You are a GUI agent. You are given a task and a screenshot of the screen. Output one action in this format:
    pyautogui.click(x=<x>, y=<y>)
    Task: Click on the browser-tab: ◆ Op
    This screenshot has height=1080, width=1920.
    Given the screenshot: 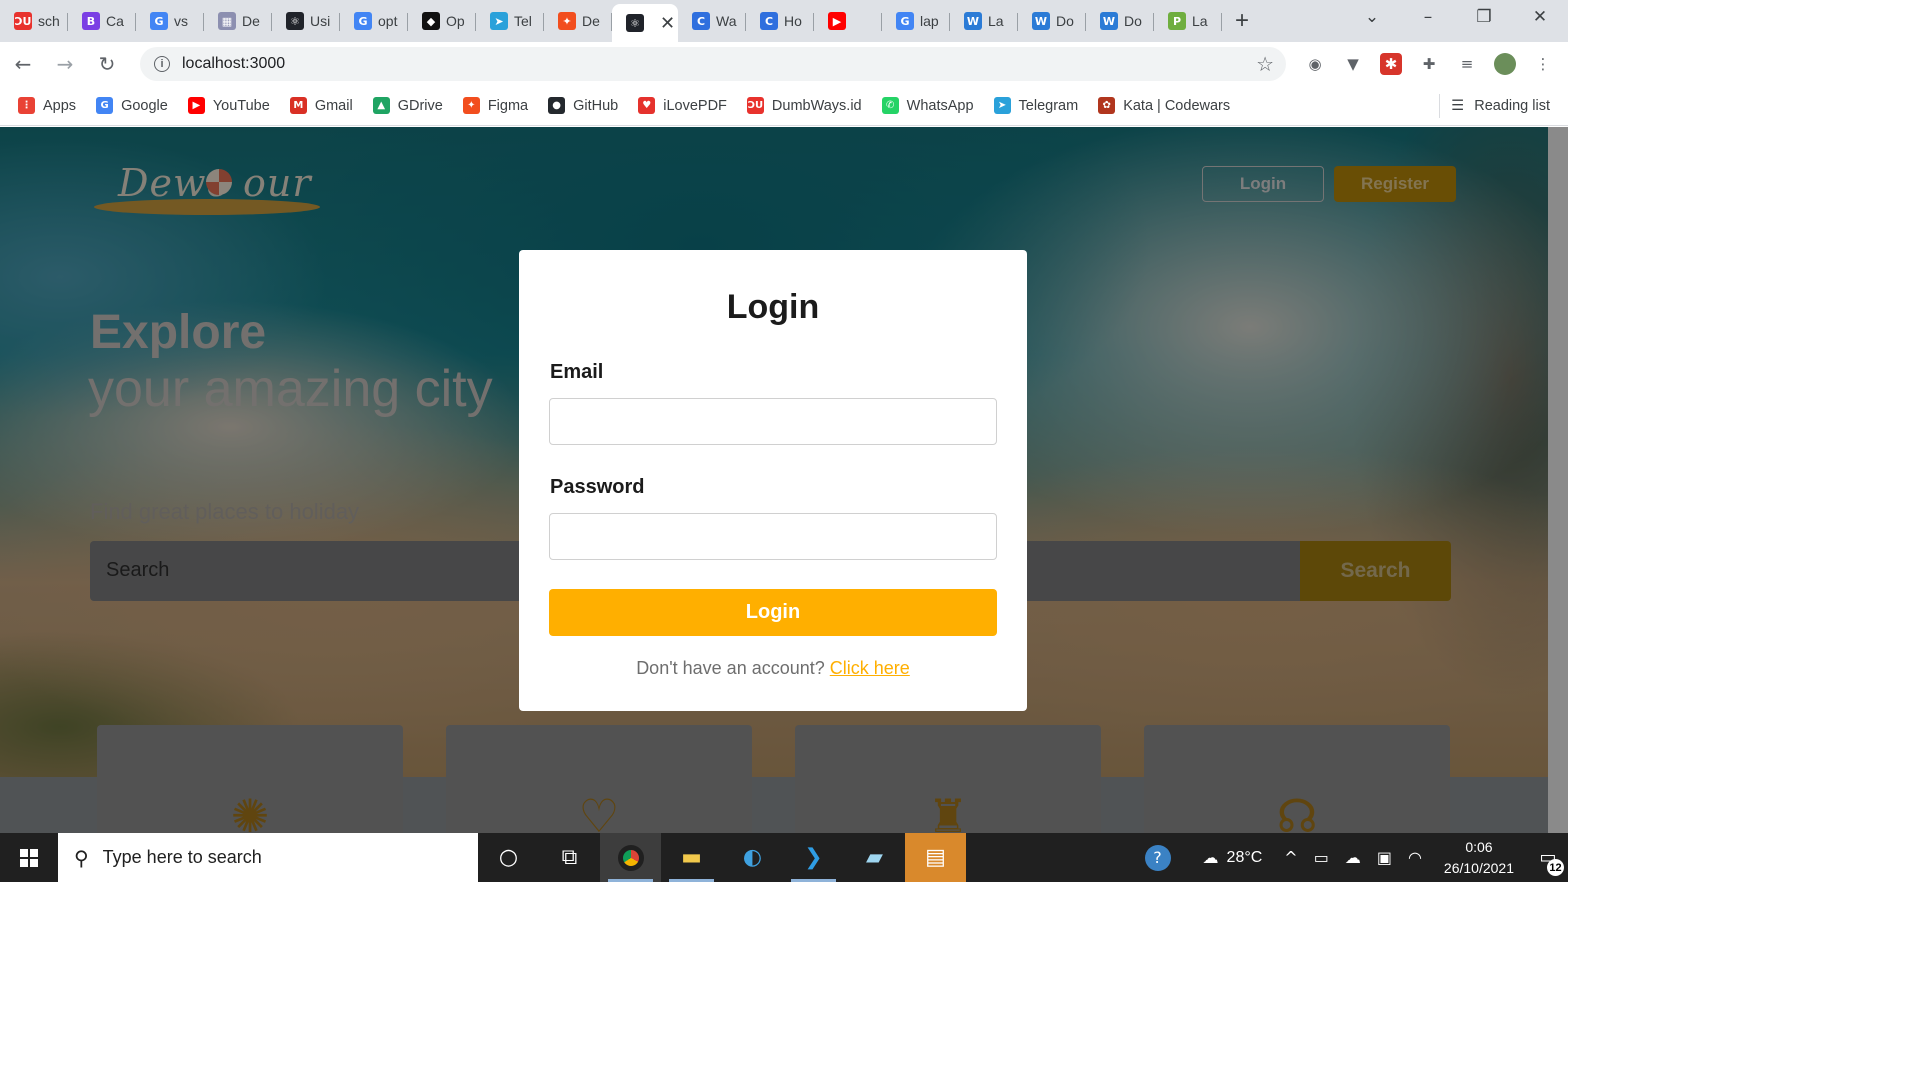 What is the action you would take?
    pyautogui.click(x=442, y=21)
    